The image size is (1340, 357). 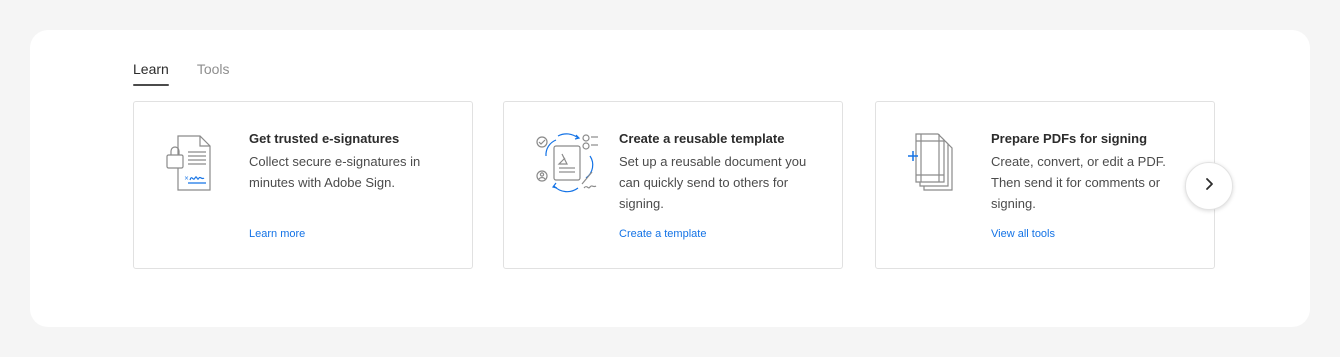 What do you see at coordinates (277, 234) in the screenshot?
I see `learn-more-link: Learn more` at bounding box center [277, 234].